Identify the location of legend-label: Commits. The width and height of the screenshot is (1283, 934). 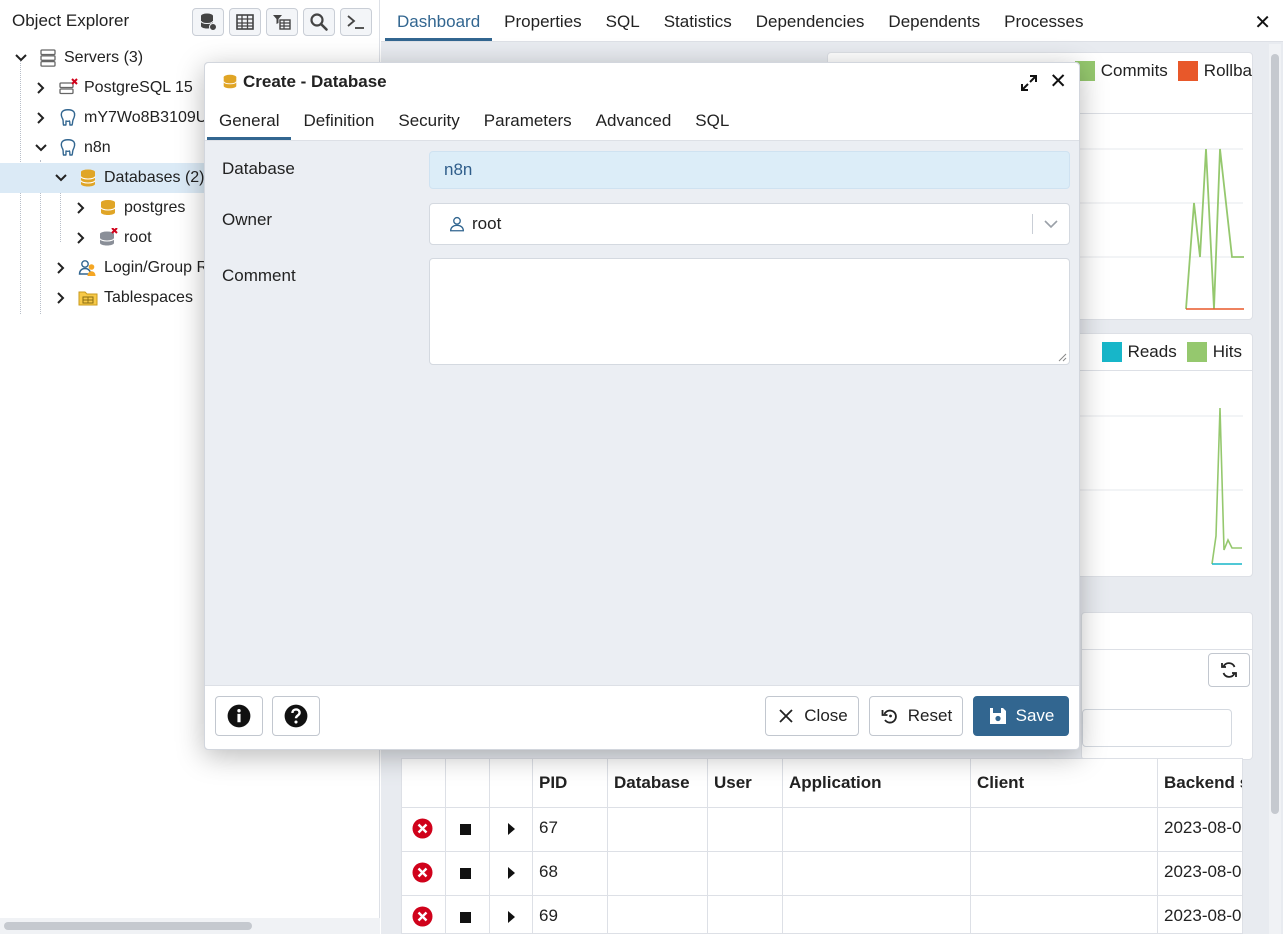
(1134, 70).